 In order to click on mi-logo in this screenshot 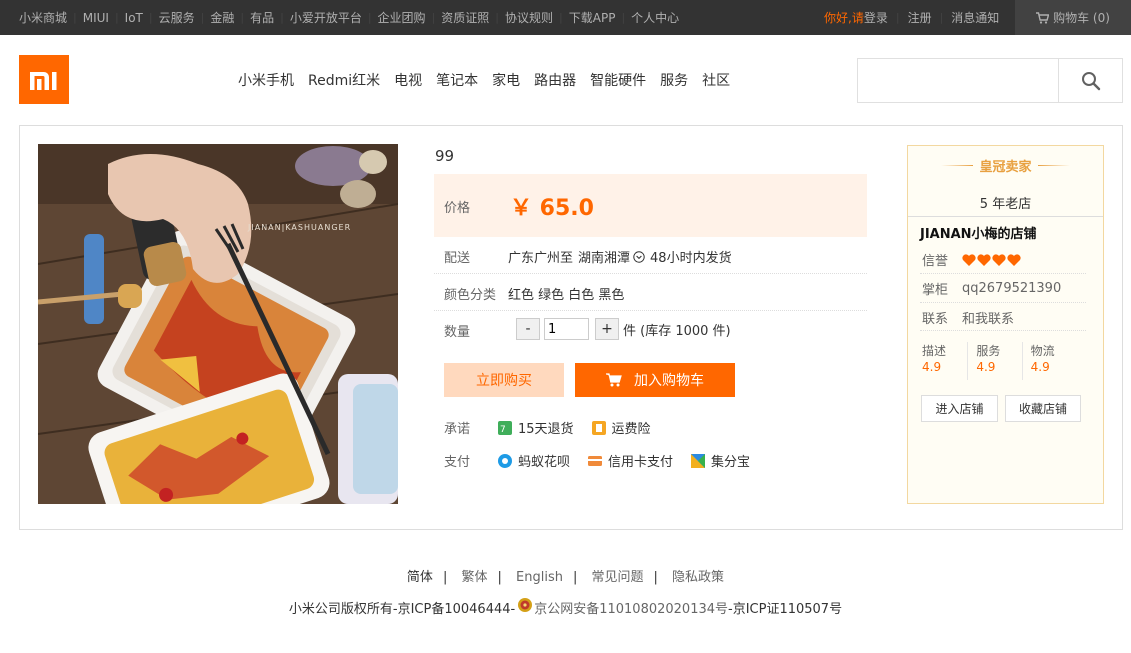, I will do `click(44, 79)`.